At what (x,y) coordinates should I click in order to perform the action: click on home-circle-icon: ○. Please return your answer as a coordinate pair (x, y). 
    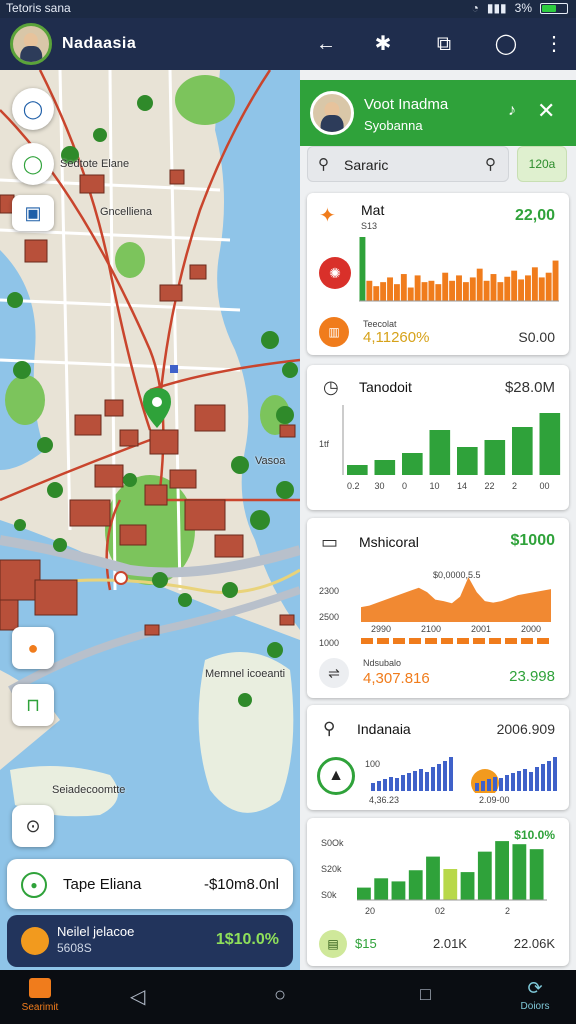
    Looking at the image, I should click on (280, 995).